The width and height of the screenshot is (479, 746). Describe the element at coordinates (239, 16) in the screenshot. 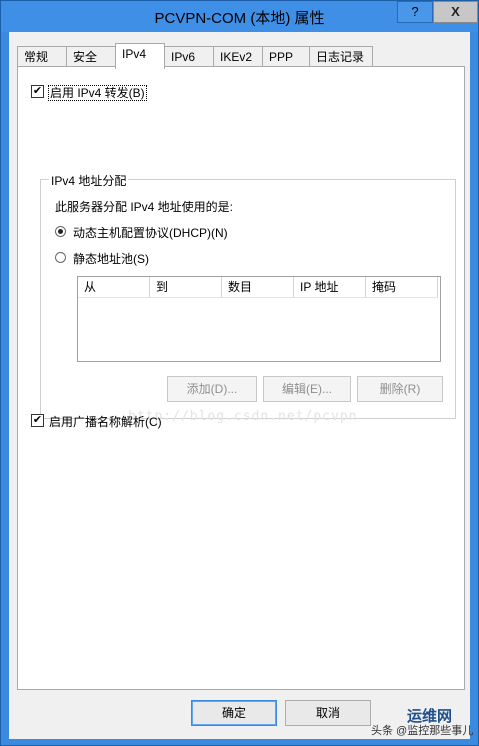

I see `title-bar: PCVPN-COM (本地) 属性 ? X` at that location.